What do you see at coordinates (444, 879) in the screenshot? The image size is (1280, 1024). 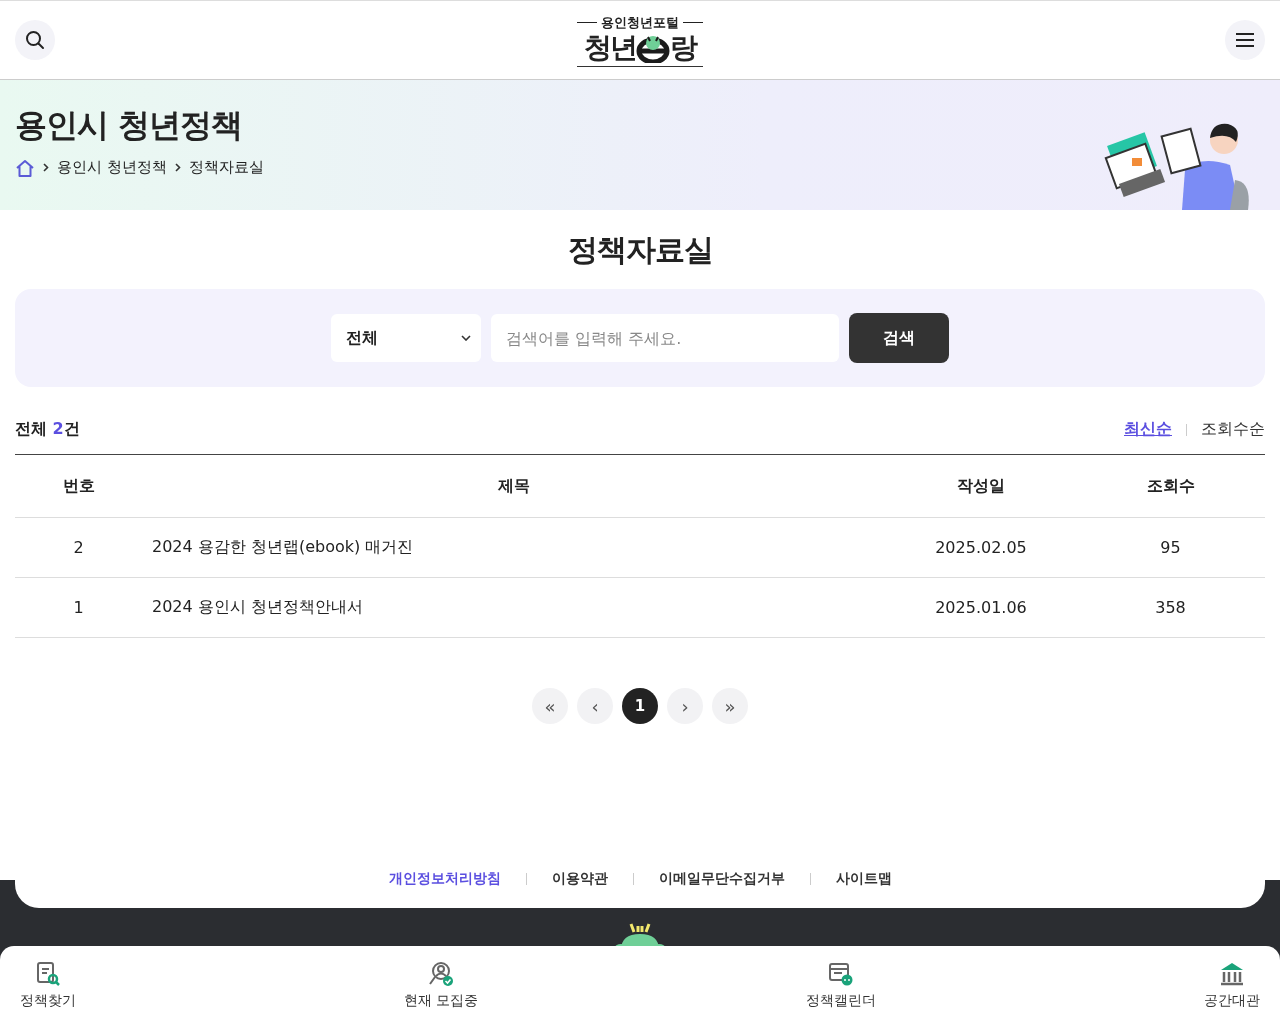 I see `footer-link: 개인정보처리방침` at bounding box center [444, 879].